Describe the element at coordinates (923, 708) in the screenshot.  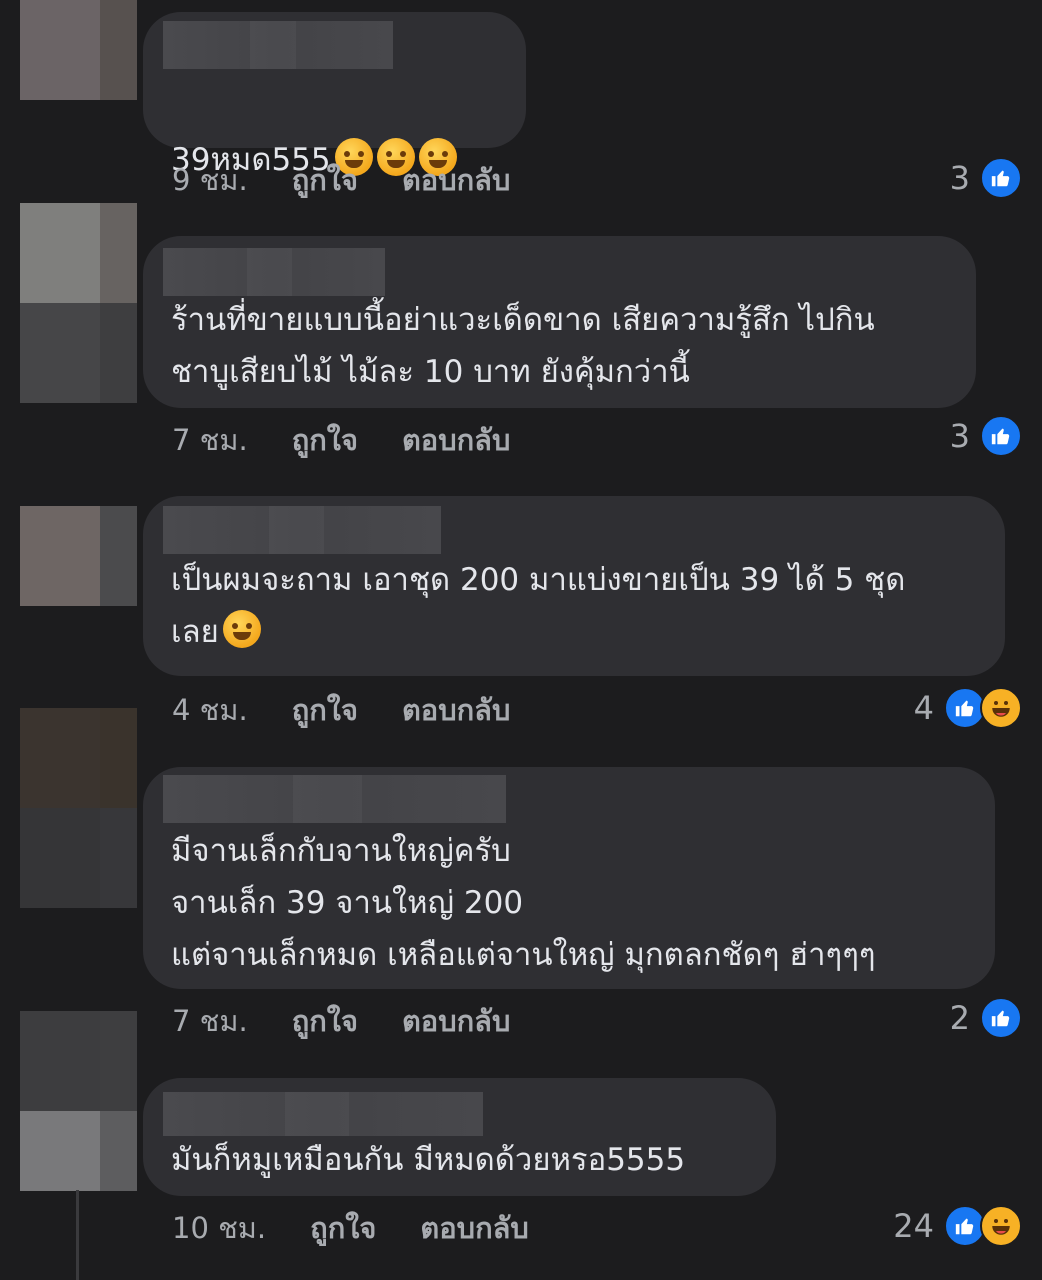
I see `reaction-count: 4` at that location.